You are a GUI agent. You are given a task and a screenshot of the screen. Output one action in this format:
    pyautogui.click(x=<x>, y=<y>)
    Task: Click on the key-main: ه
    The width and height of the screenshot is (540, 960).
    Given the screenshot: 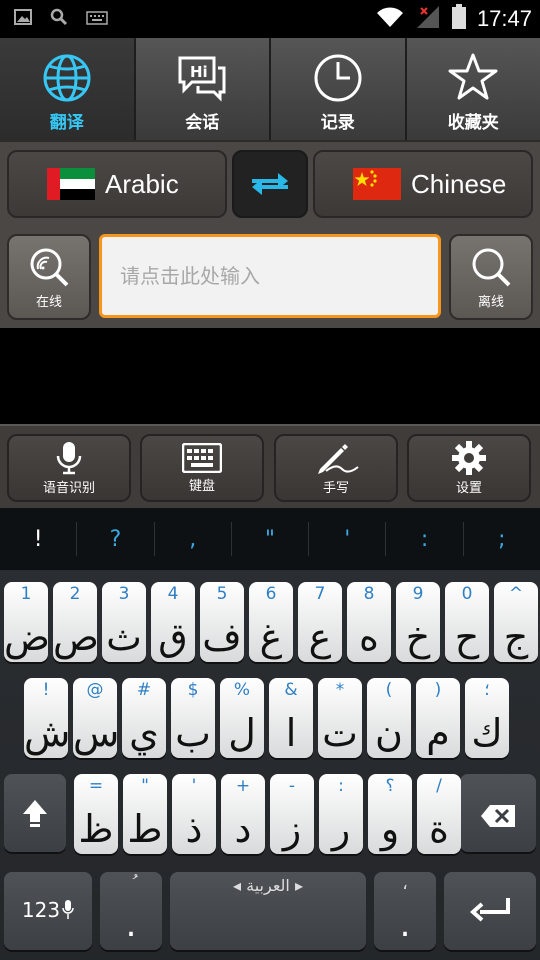 What is the action you would take?
    pyautogui.click(x=369, y=637)
    